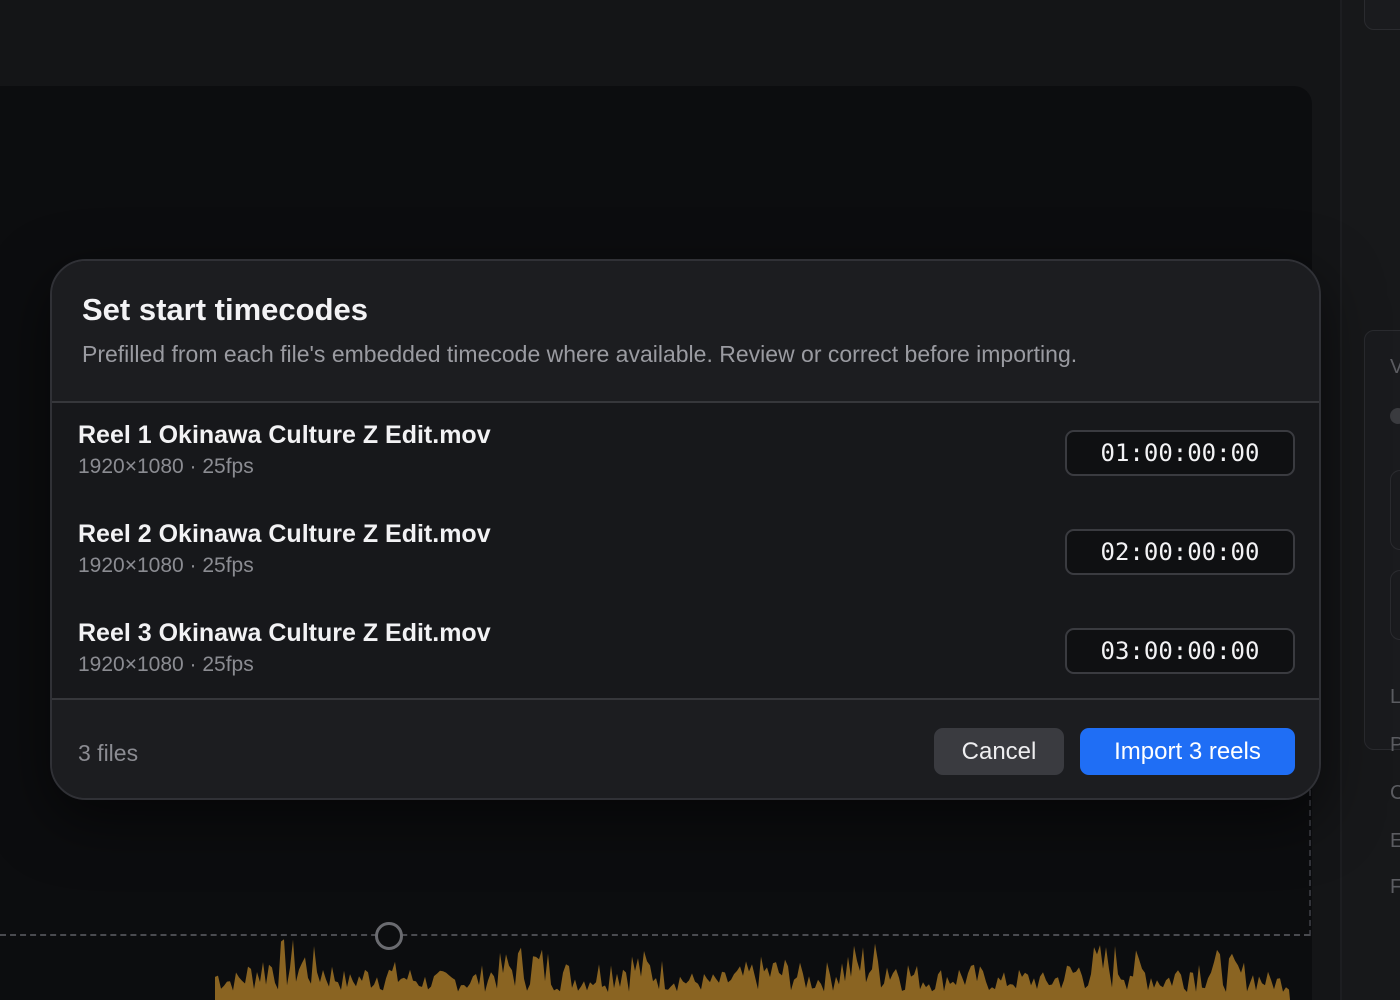 The image size is (1400, 1000). What do you see at coordinates (108, 753) in the screenshot?
I see `file-count: 3 files` at bounding box center [108, 753].